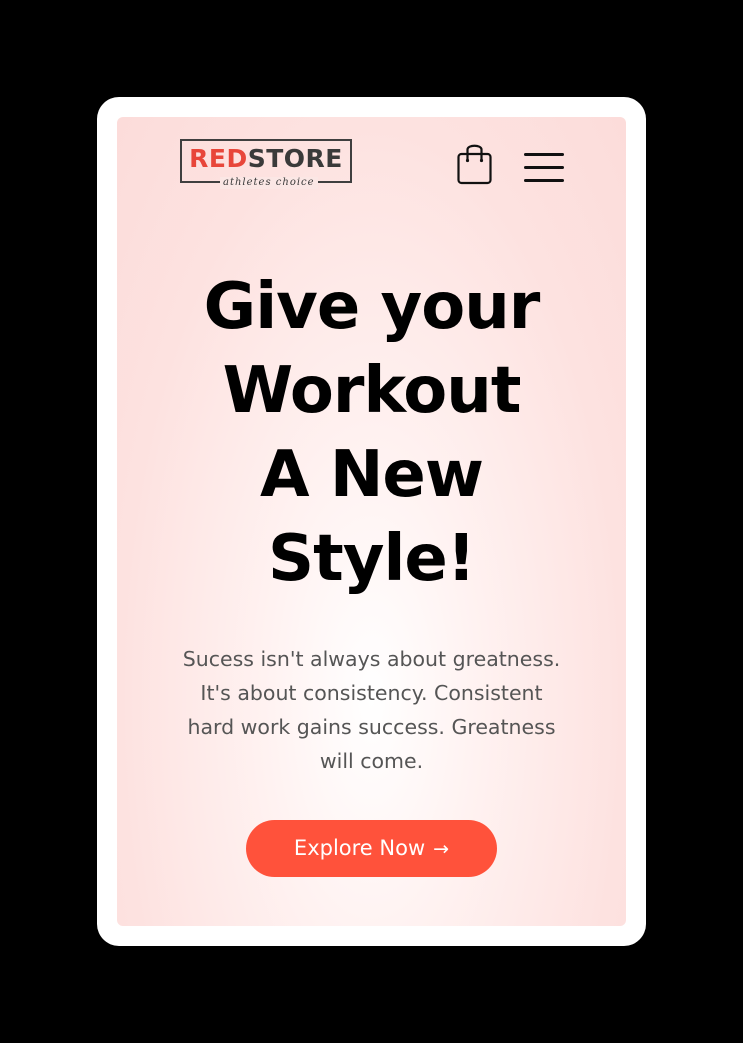  What do you see at coordinates (218, 158) in the screenshot?
I see `logo-red-text: RED` at bounding box center [218, 158].